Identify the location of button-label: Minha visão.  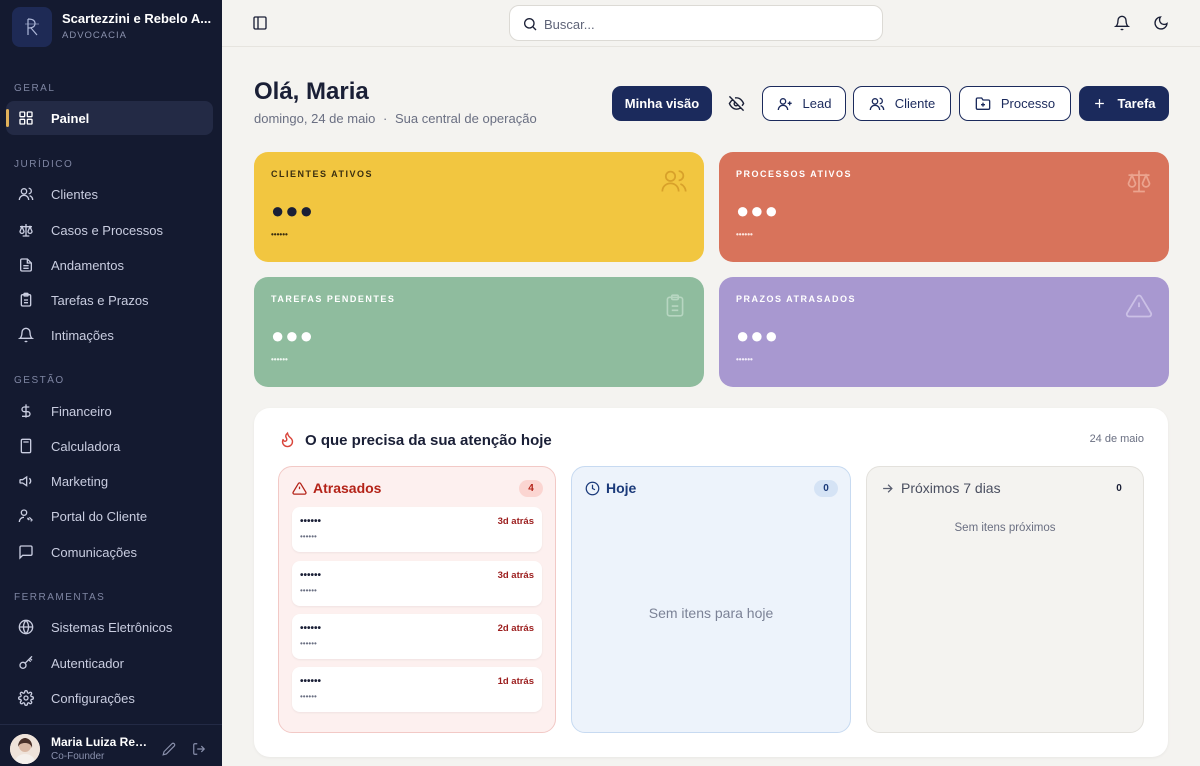
(662, 103).